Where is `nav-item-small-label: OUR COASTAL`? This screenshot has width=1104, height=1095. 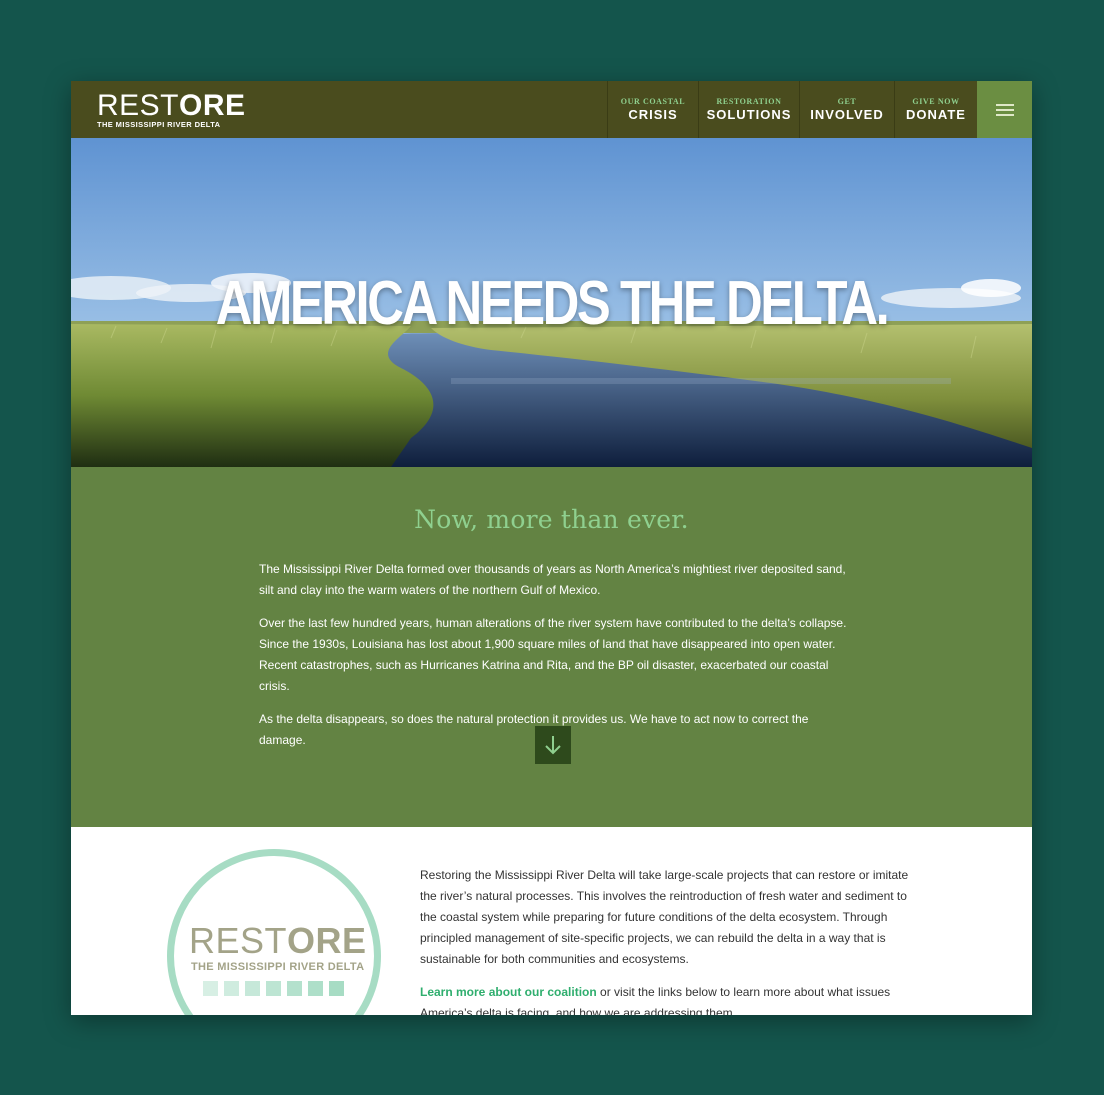
nav-item-small-label: OUR COASTAL is located at coordinates (653, 101).